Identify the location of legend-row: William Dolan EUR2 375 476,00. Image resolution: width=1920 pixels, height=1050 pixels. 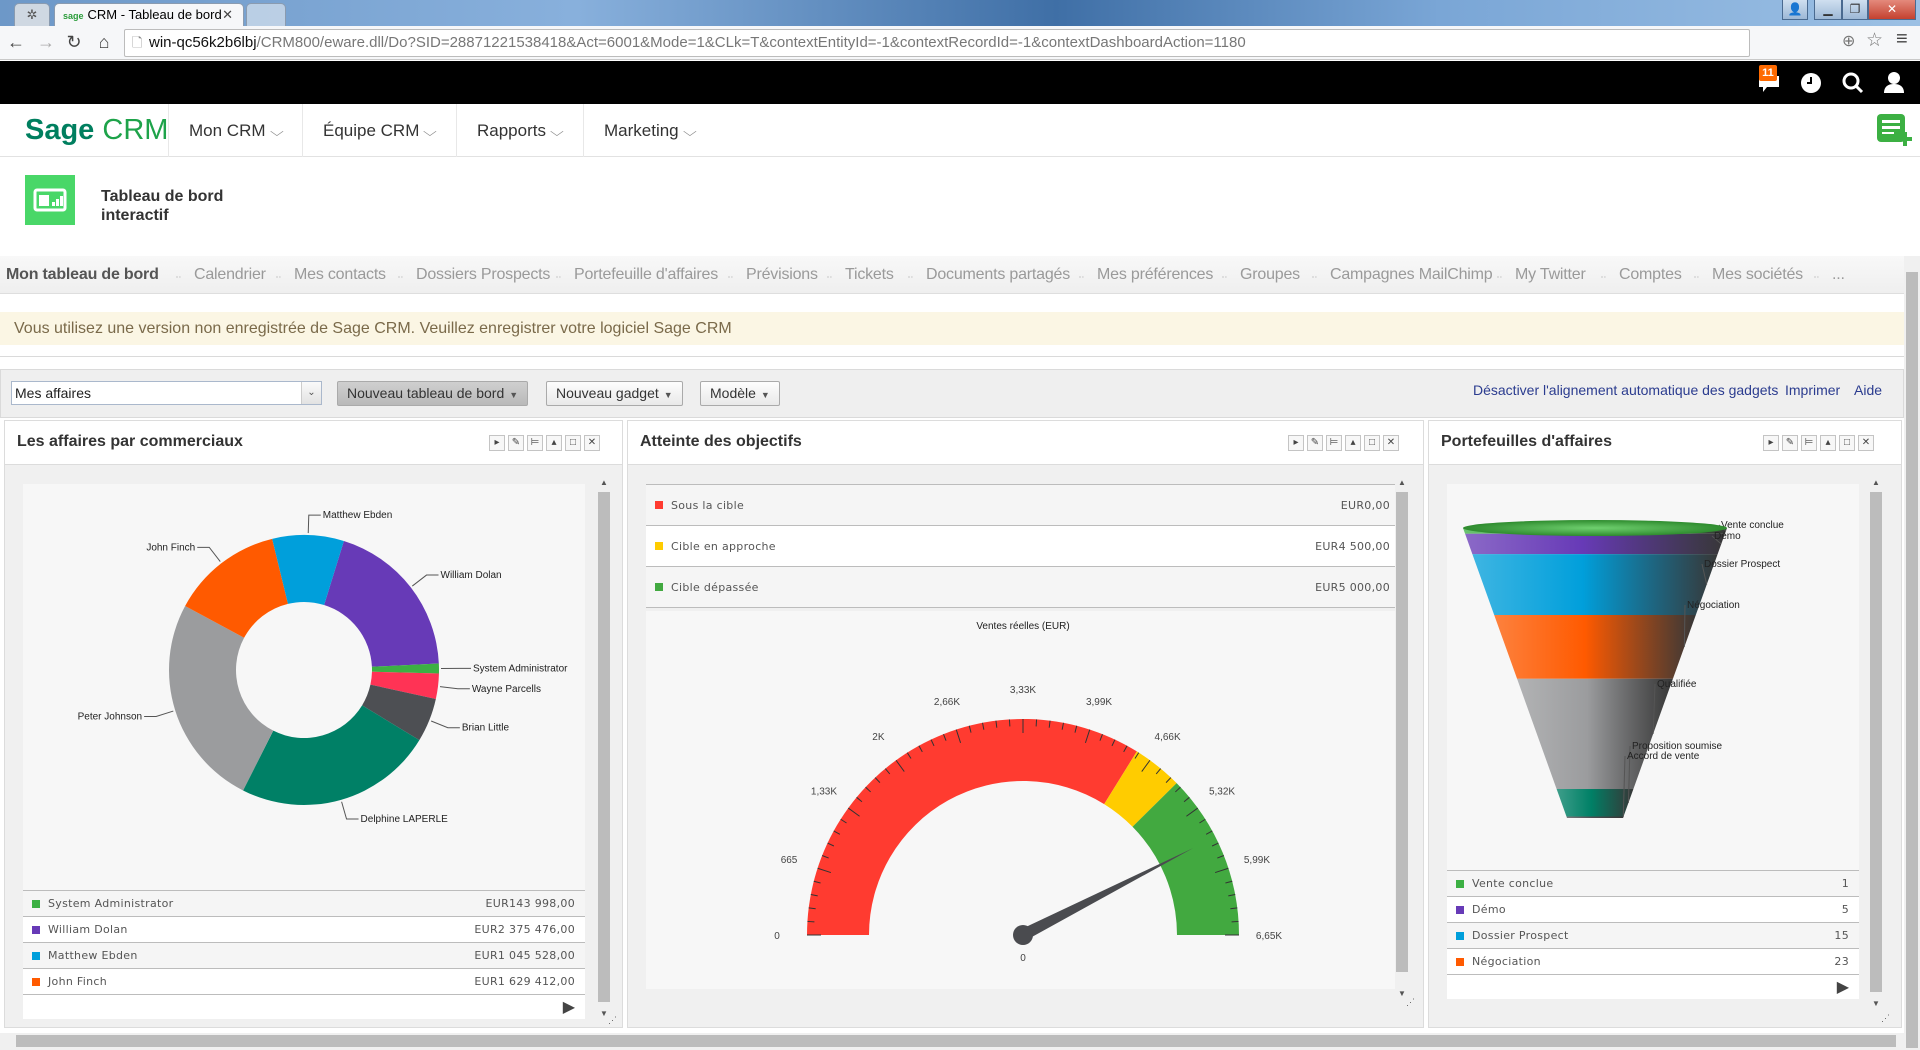
(304, 930).